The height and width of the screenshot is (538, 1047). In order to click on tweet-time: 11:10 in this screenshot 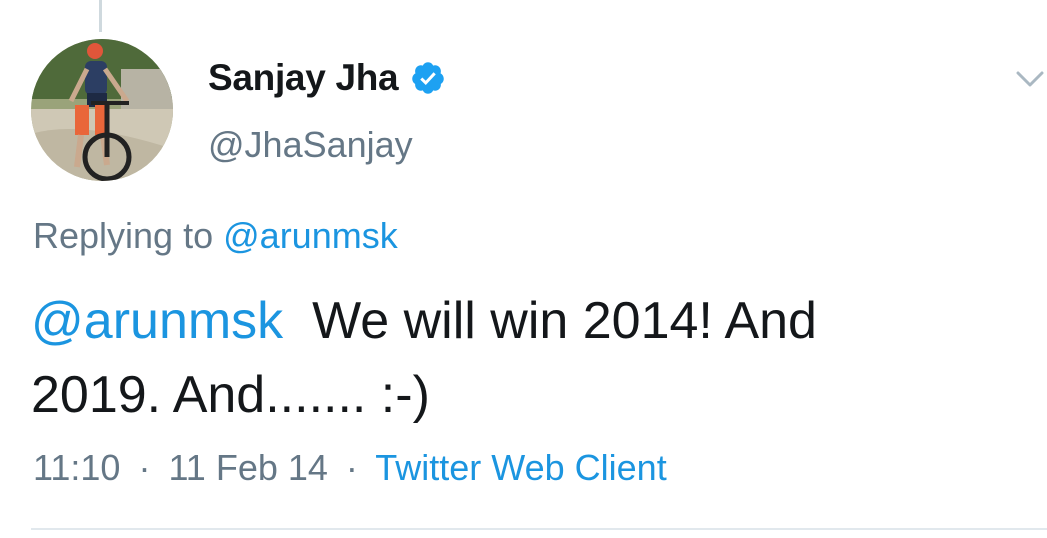, I will do `click(76, 467)`.